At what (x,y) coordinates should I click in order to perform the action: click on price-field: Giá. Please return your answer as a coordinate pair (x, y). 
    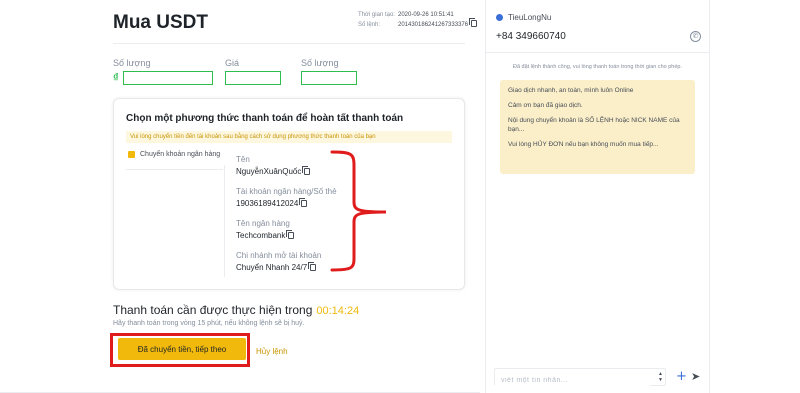
    Looking at the image, I should click on (253, 71).